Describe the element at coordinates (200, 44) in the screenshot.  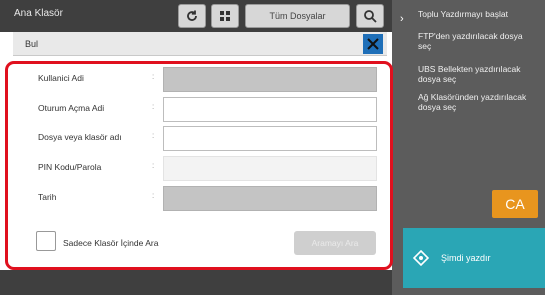
I see `dialog-header: Bul` at that location.